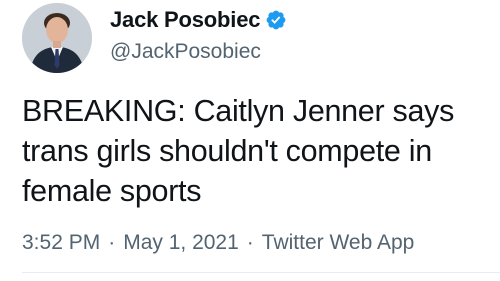  I want to click on divider, so click(261, 272).